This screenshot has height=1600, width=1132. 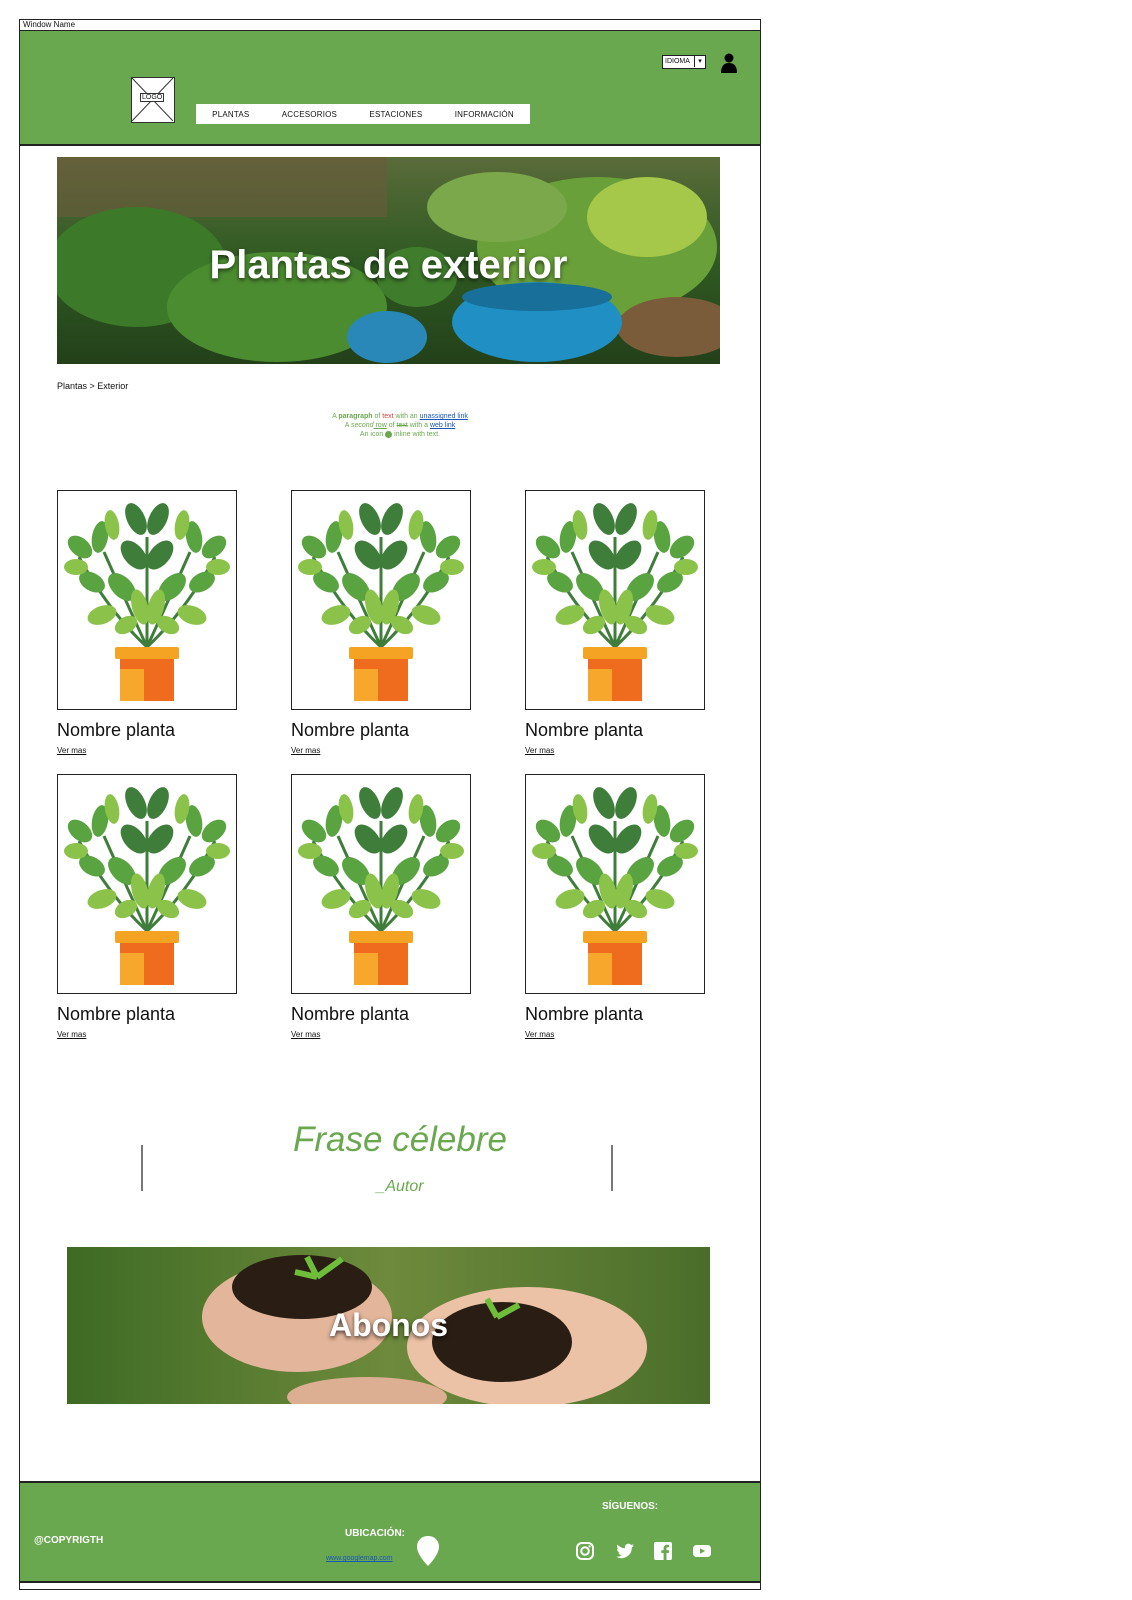 What do you see at coordinates (663, 1551) in the screenshot?
I see `facebook-icon` at bounding box center [663, 1551].